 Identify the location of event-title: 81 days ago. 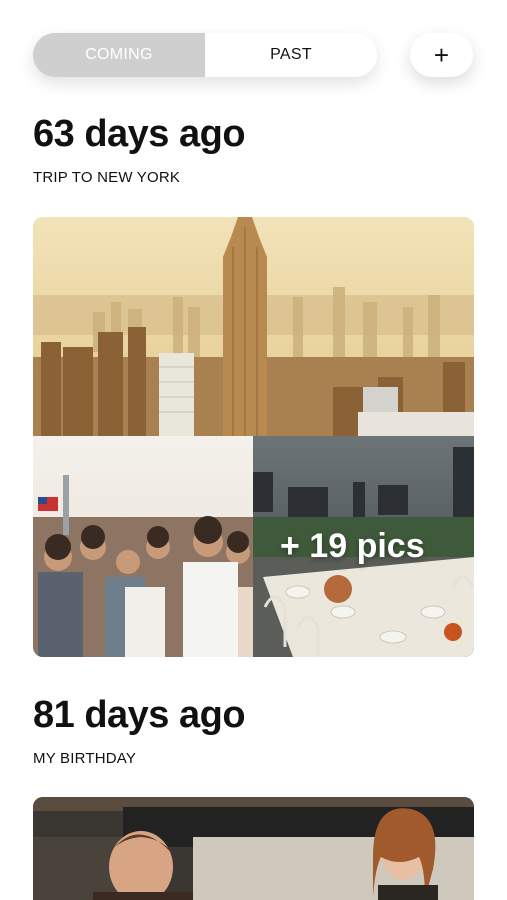
(139, 715).